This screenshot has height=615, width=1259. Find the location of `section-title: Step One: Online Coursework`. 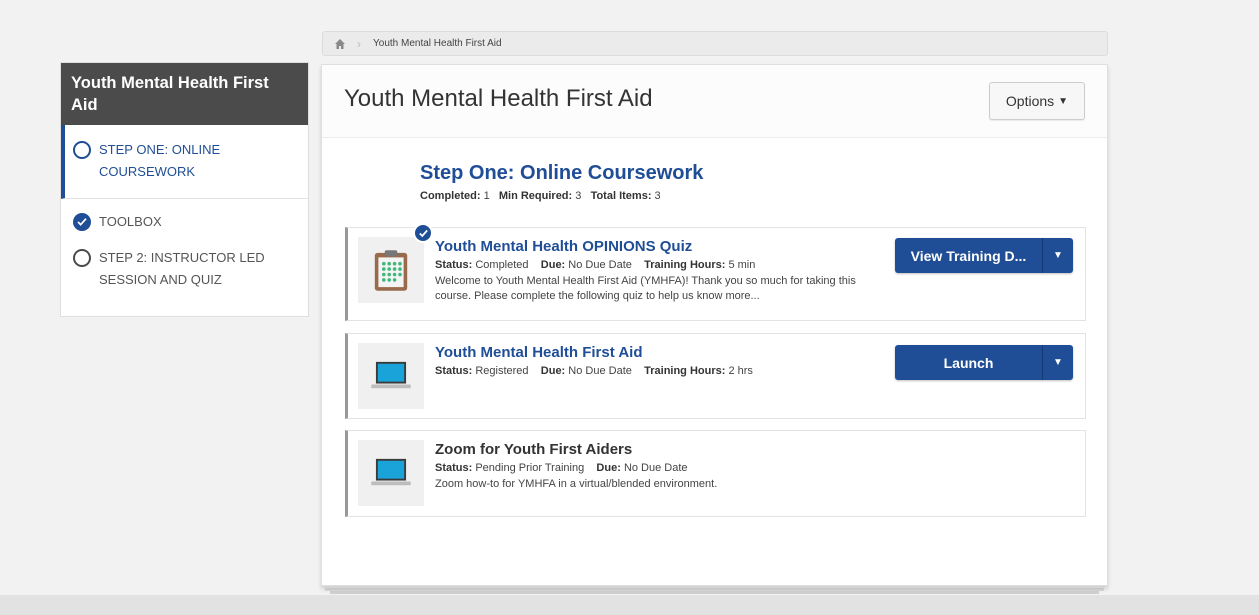

section-title: Step One: Online Coursework is located at coordinates (562, 173).